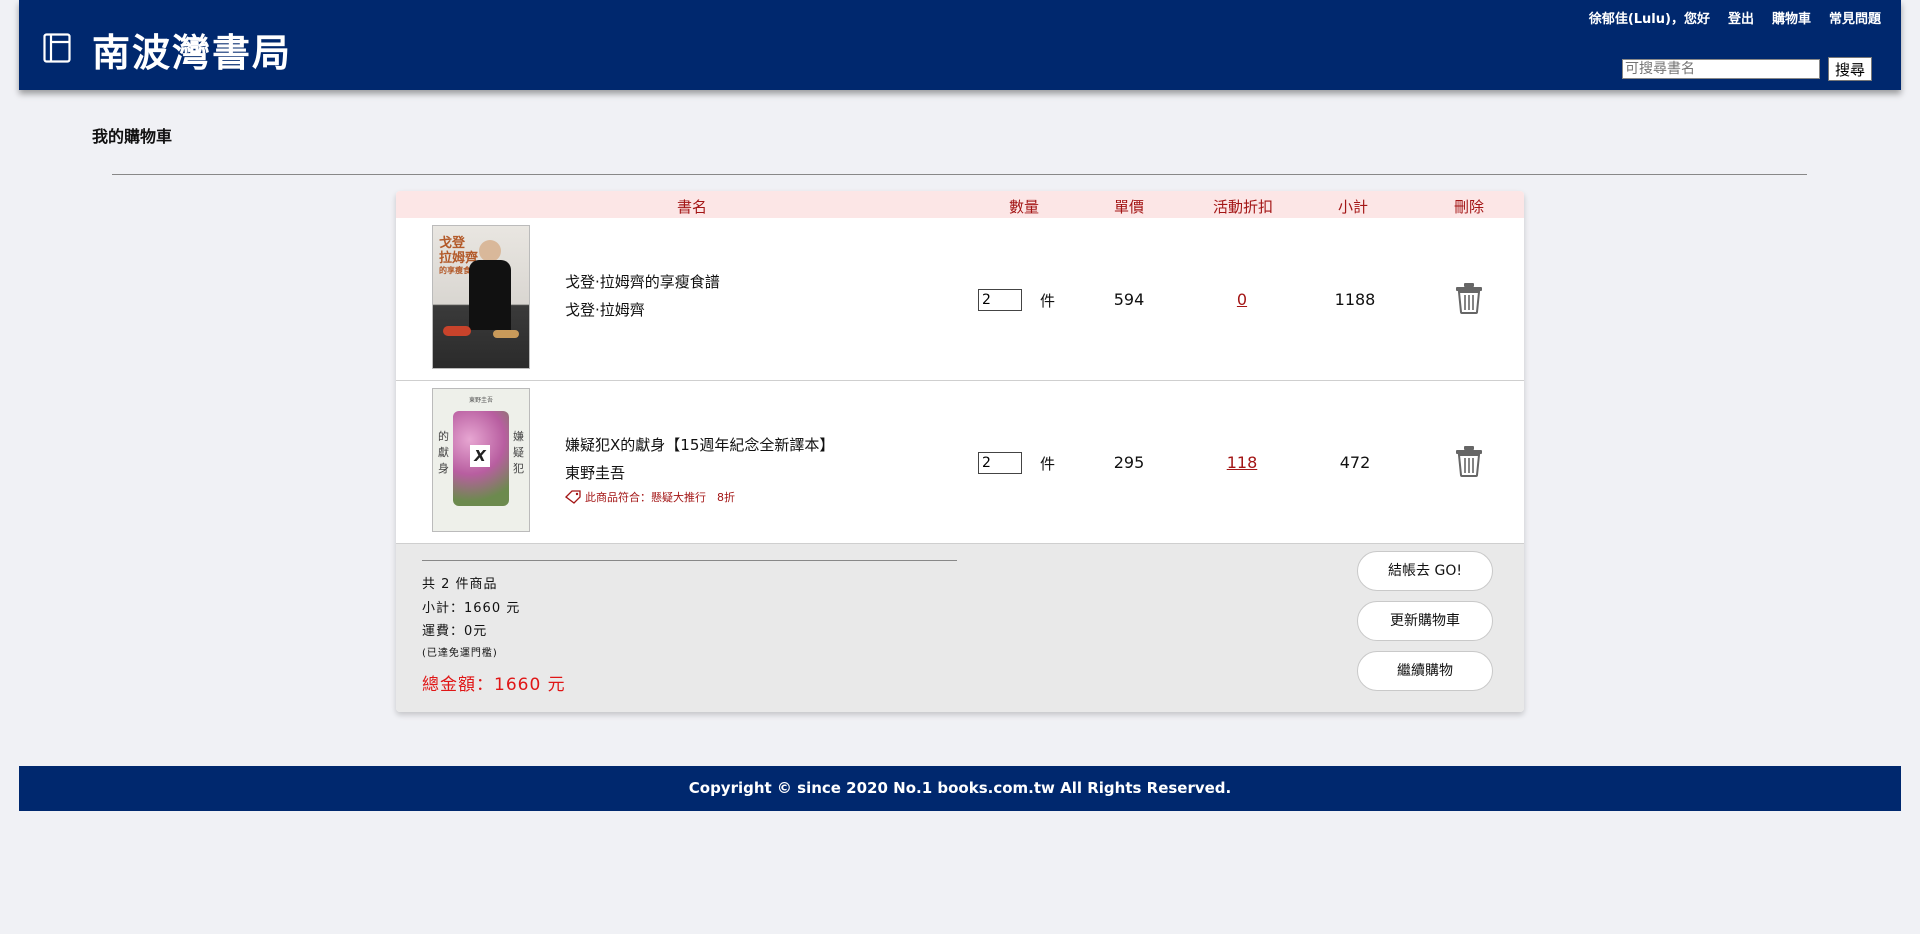 The height and width of the screenshot is (934, 1920). Describe the element at coordinates (573, 497) in the screenshot. I see `tag-icon` at that location.